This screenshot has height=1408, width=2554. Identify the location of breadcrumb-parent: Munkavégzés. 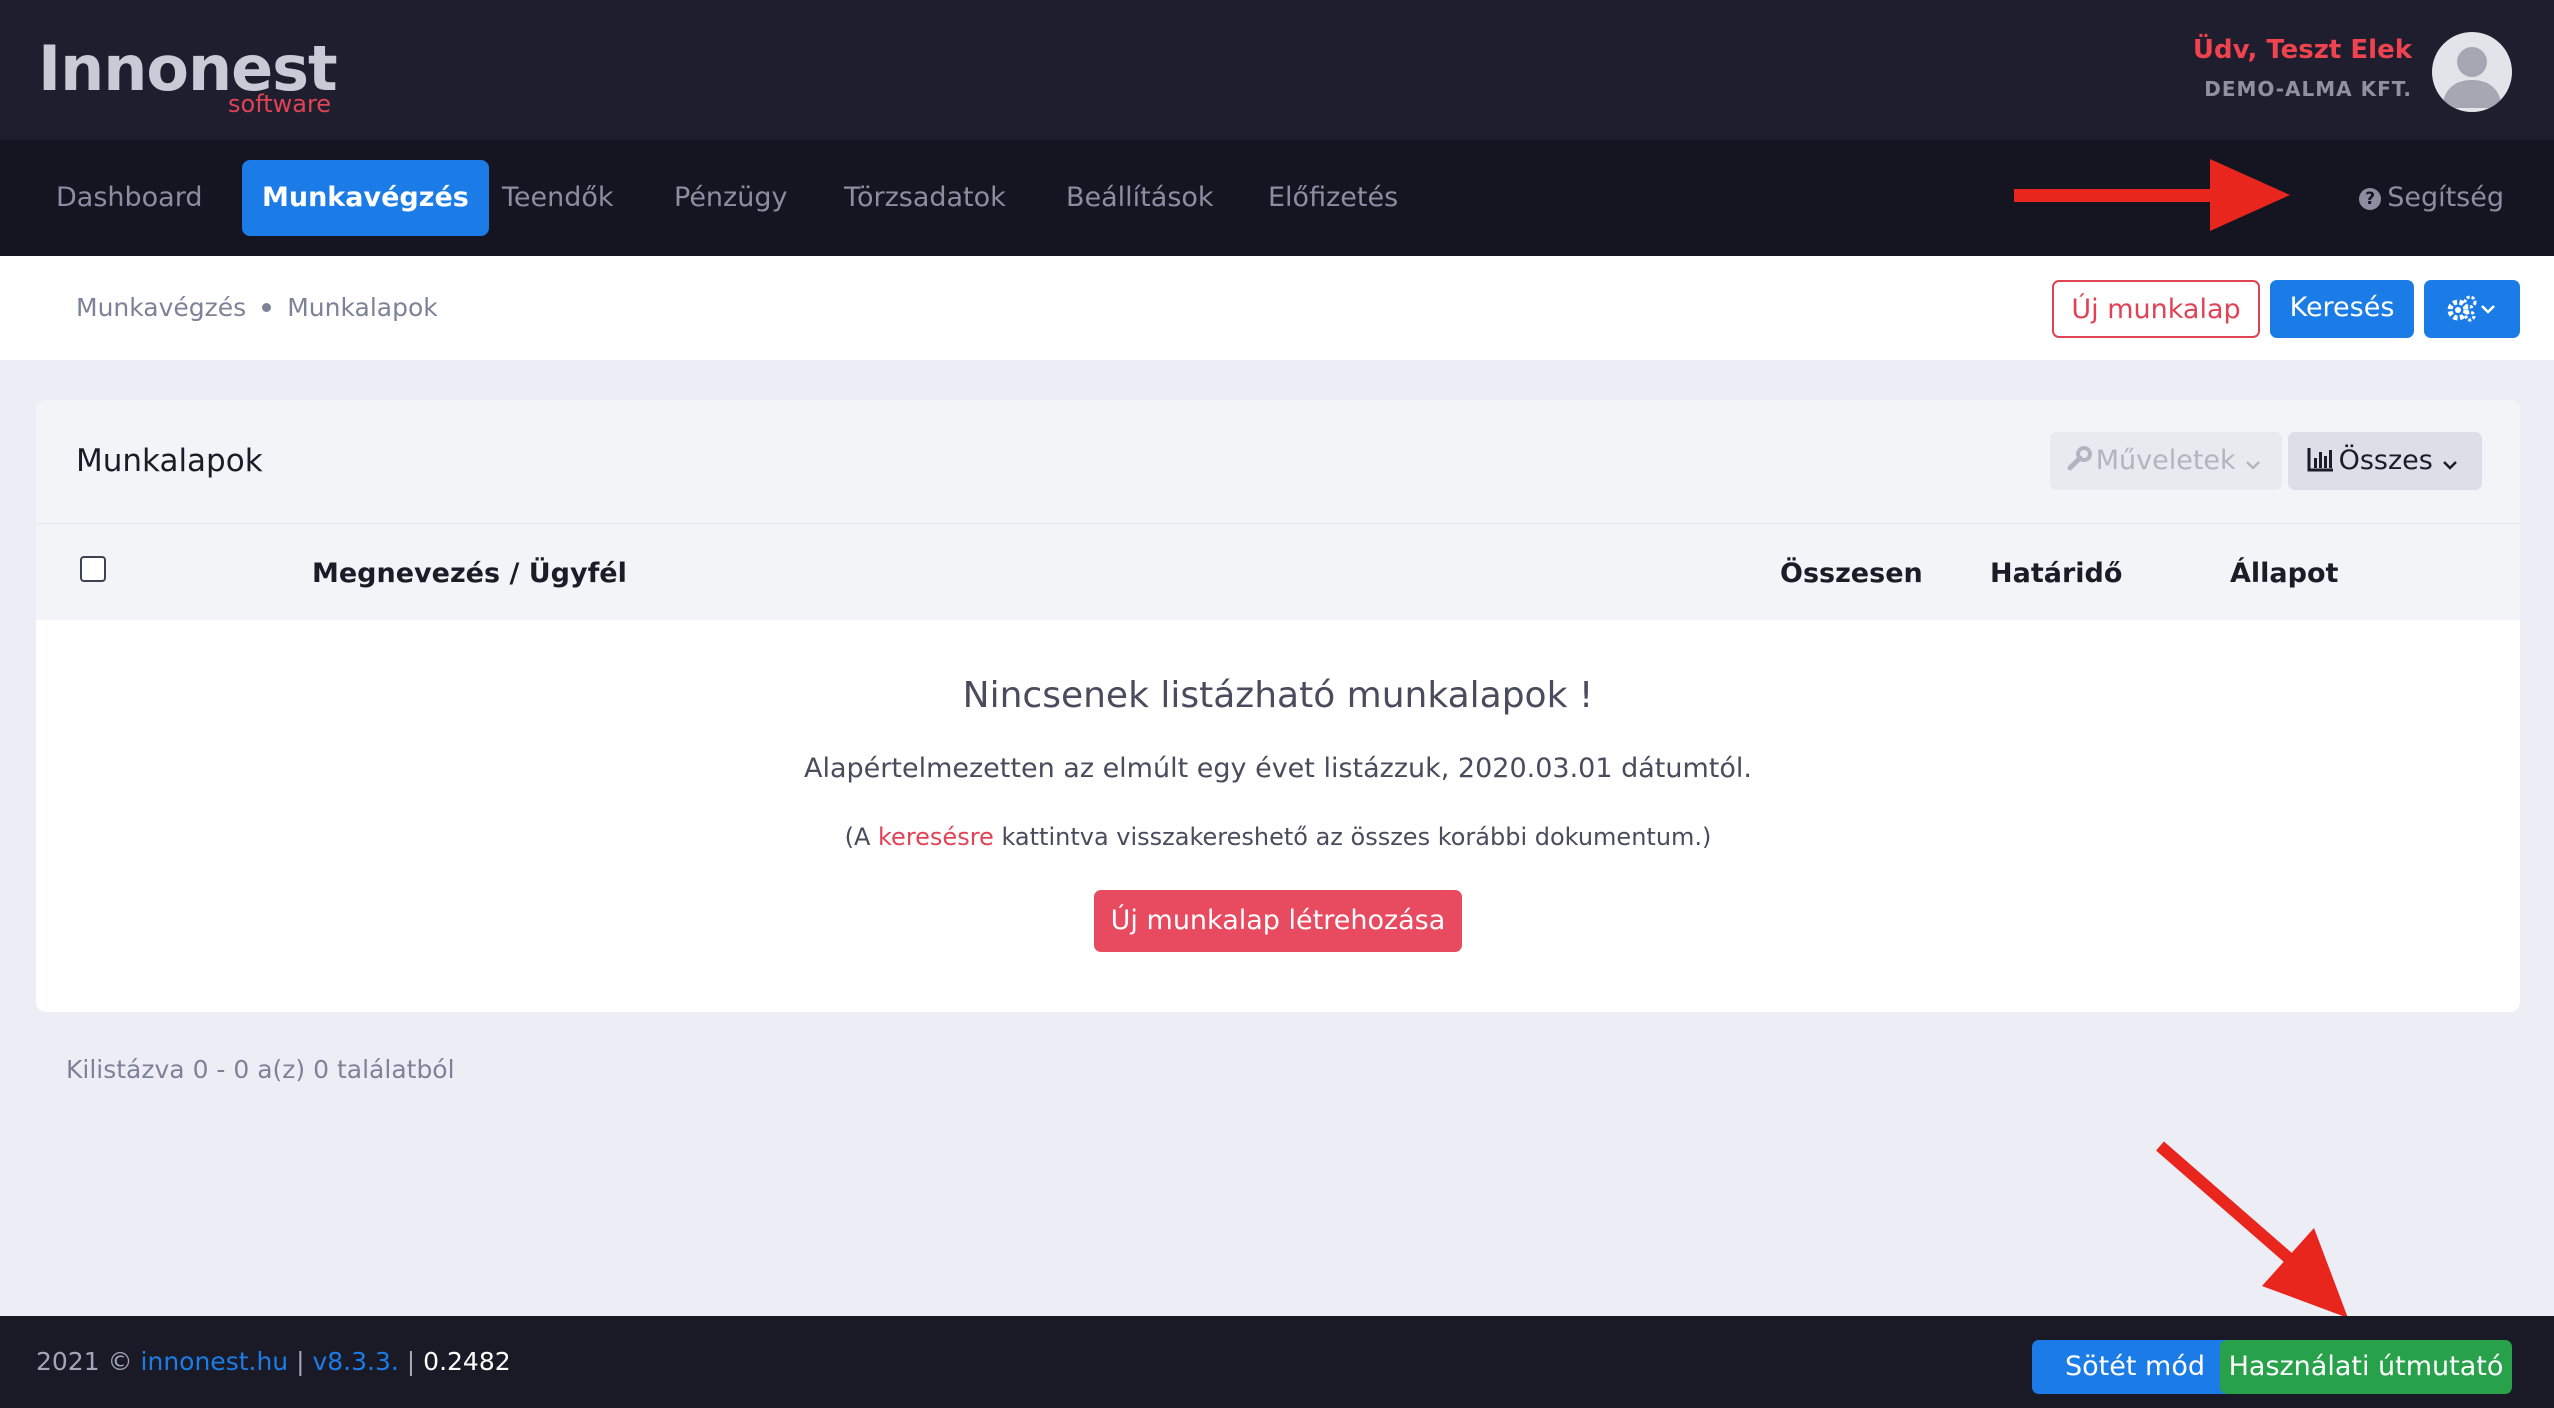
(161, 307).